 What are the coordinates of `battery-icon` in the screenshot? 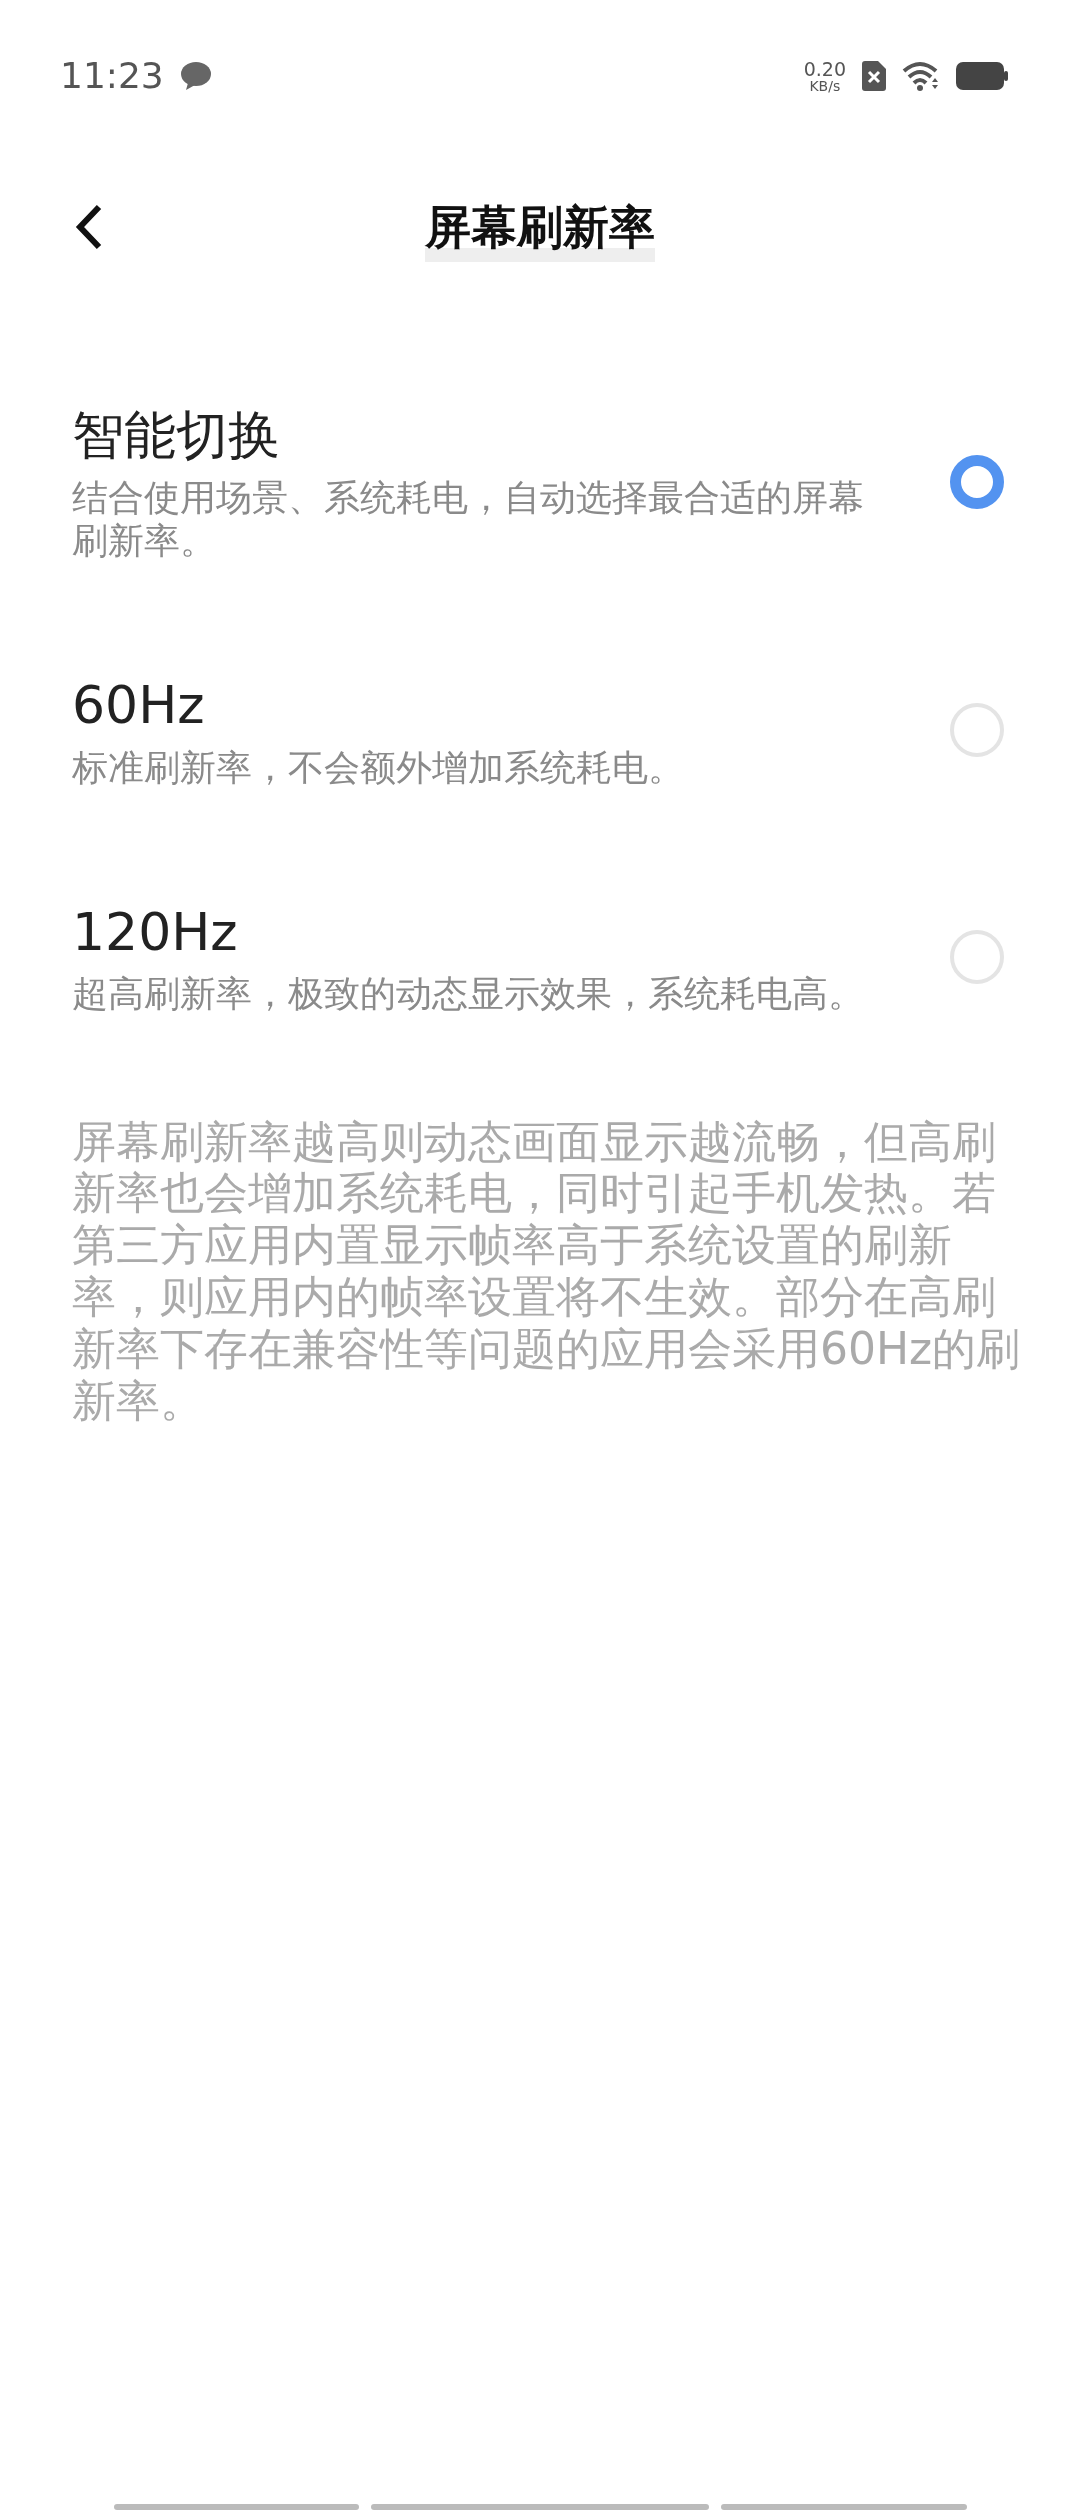 It's located at (982, 76).